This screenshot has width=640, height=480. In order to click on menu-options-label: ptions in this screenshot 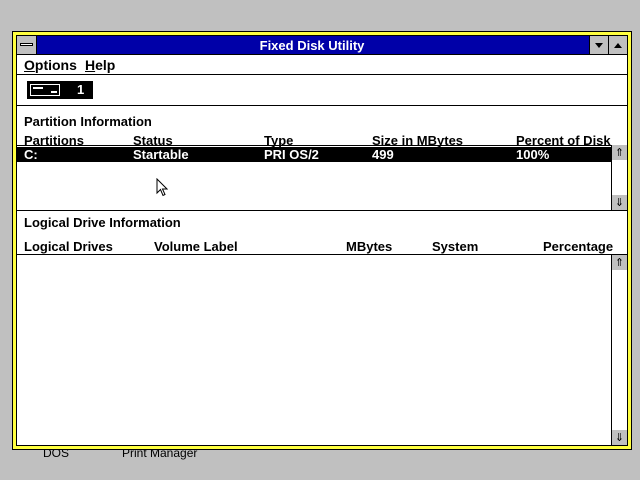, I will do `click(55, 65)`.